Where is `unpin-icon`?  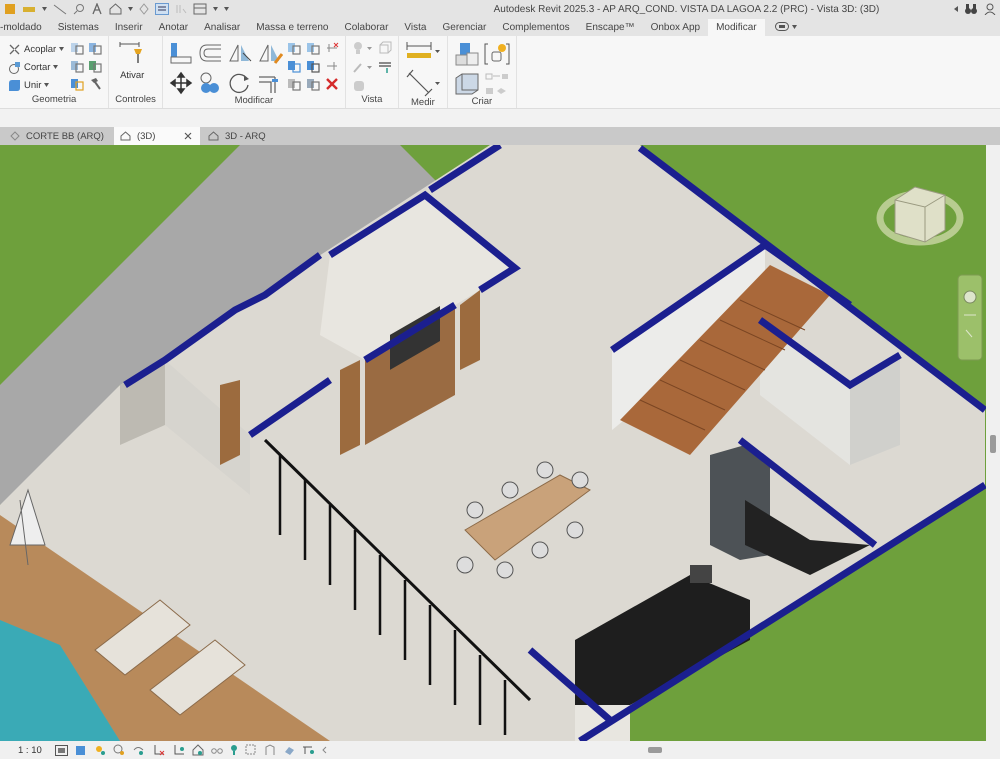 unpin-icon is located at coordinates (331, 48).